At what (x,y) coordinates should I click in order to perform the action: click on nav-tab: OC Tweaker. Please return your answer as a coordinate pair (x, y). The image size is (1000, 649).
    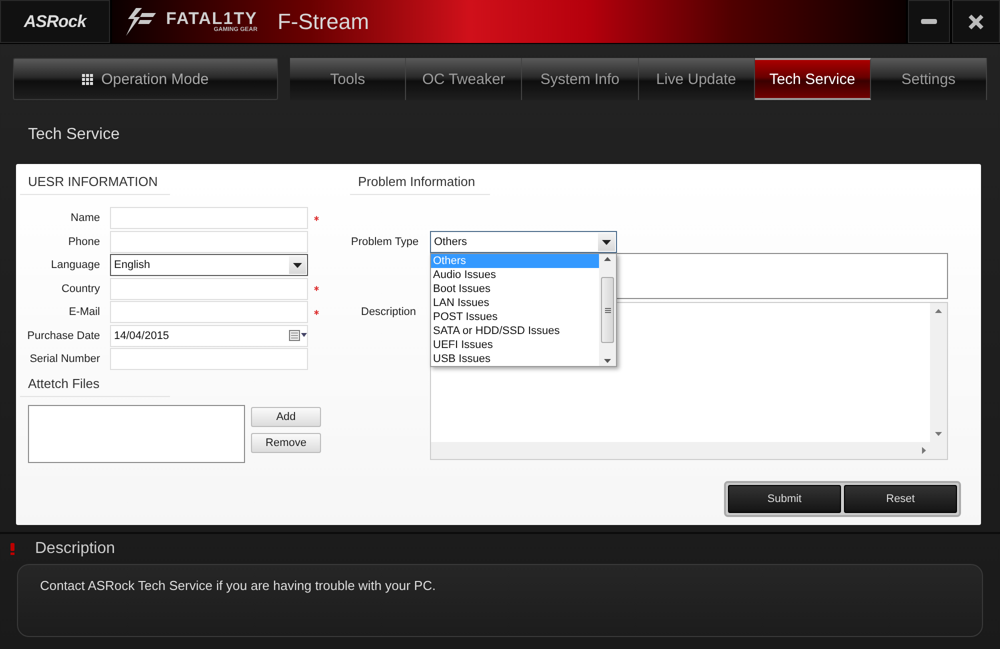
    Looking at the image, I should click on (464, 79).